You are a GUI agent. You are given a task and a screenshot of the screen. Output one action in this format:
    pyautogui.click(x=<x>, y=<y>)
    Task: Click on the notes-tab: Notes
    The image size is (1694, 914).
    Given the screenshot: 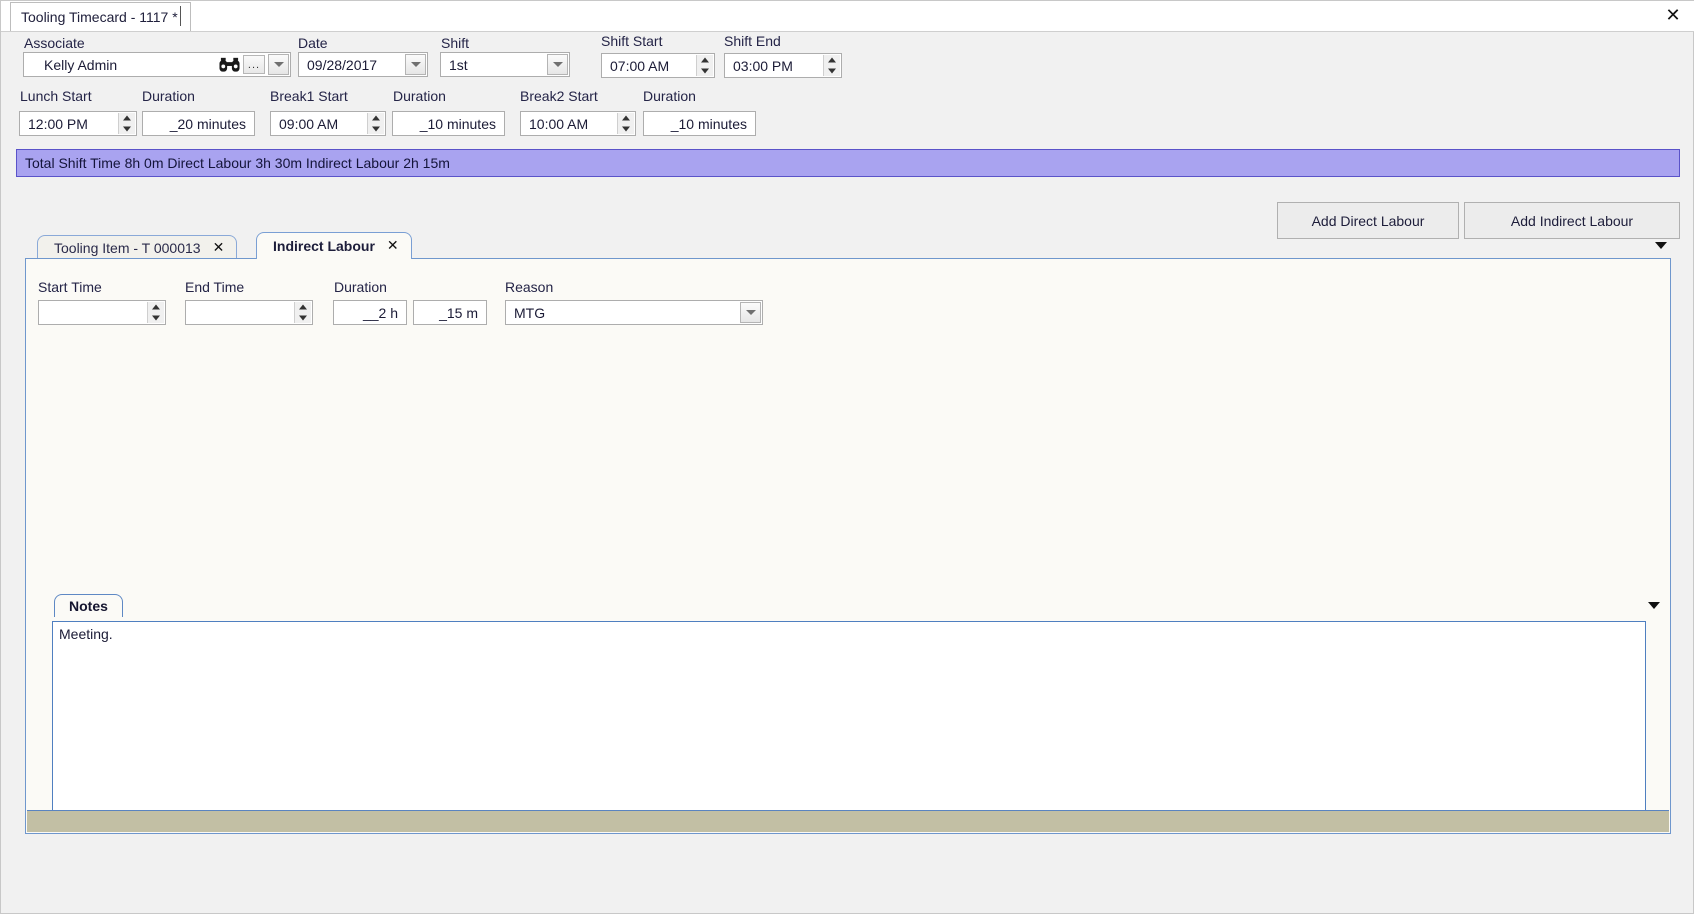 What is the action you would take?
    pyautogui.click(x=88, y=605)
    